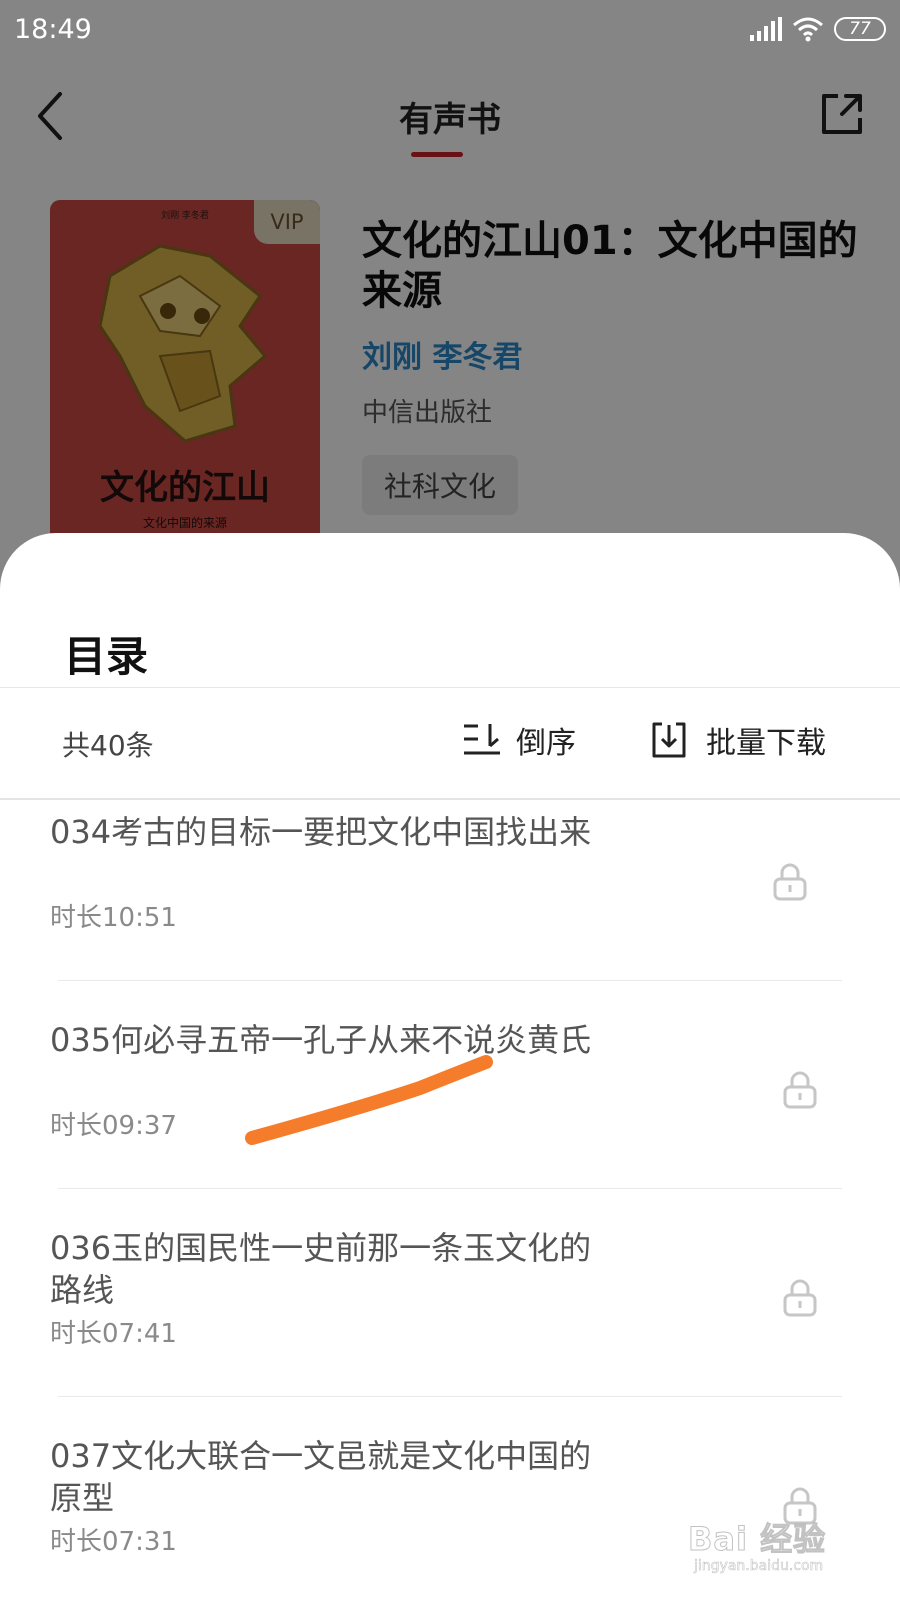  I want to click on chapter-duration: 时长09:37, so click(113, 1126).